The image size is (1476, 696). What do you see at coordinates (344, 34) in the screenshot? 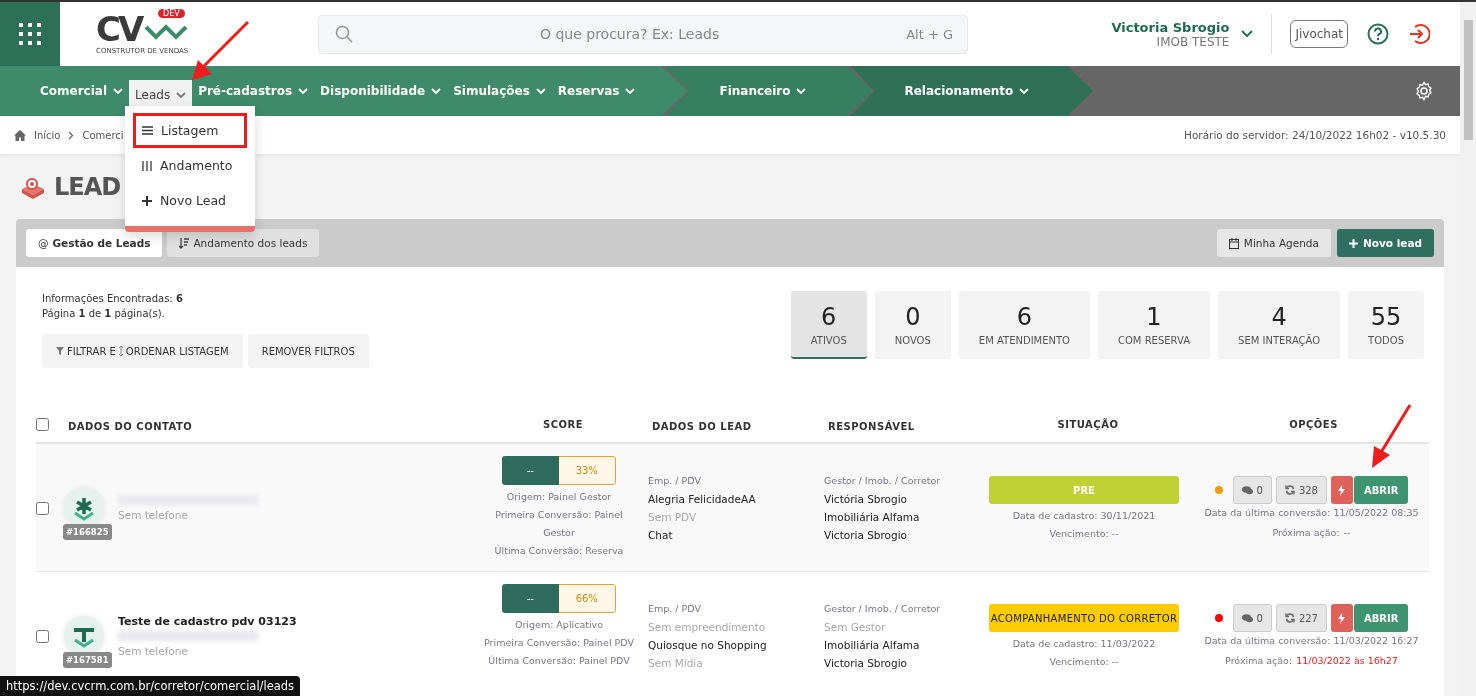
I see `search-icon` at bounding box center [344, 34].